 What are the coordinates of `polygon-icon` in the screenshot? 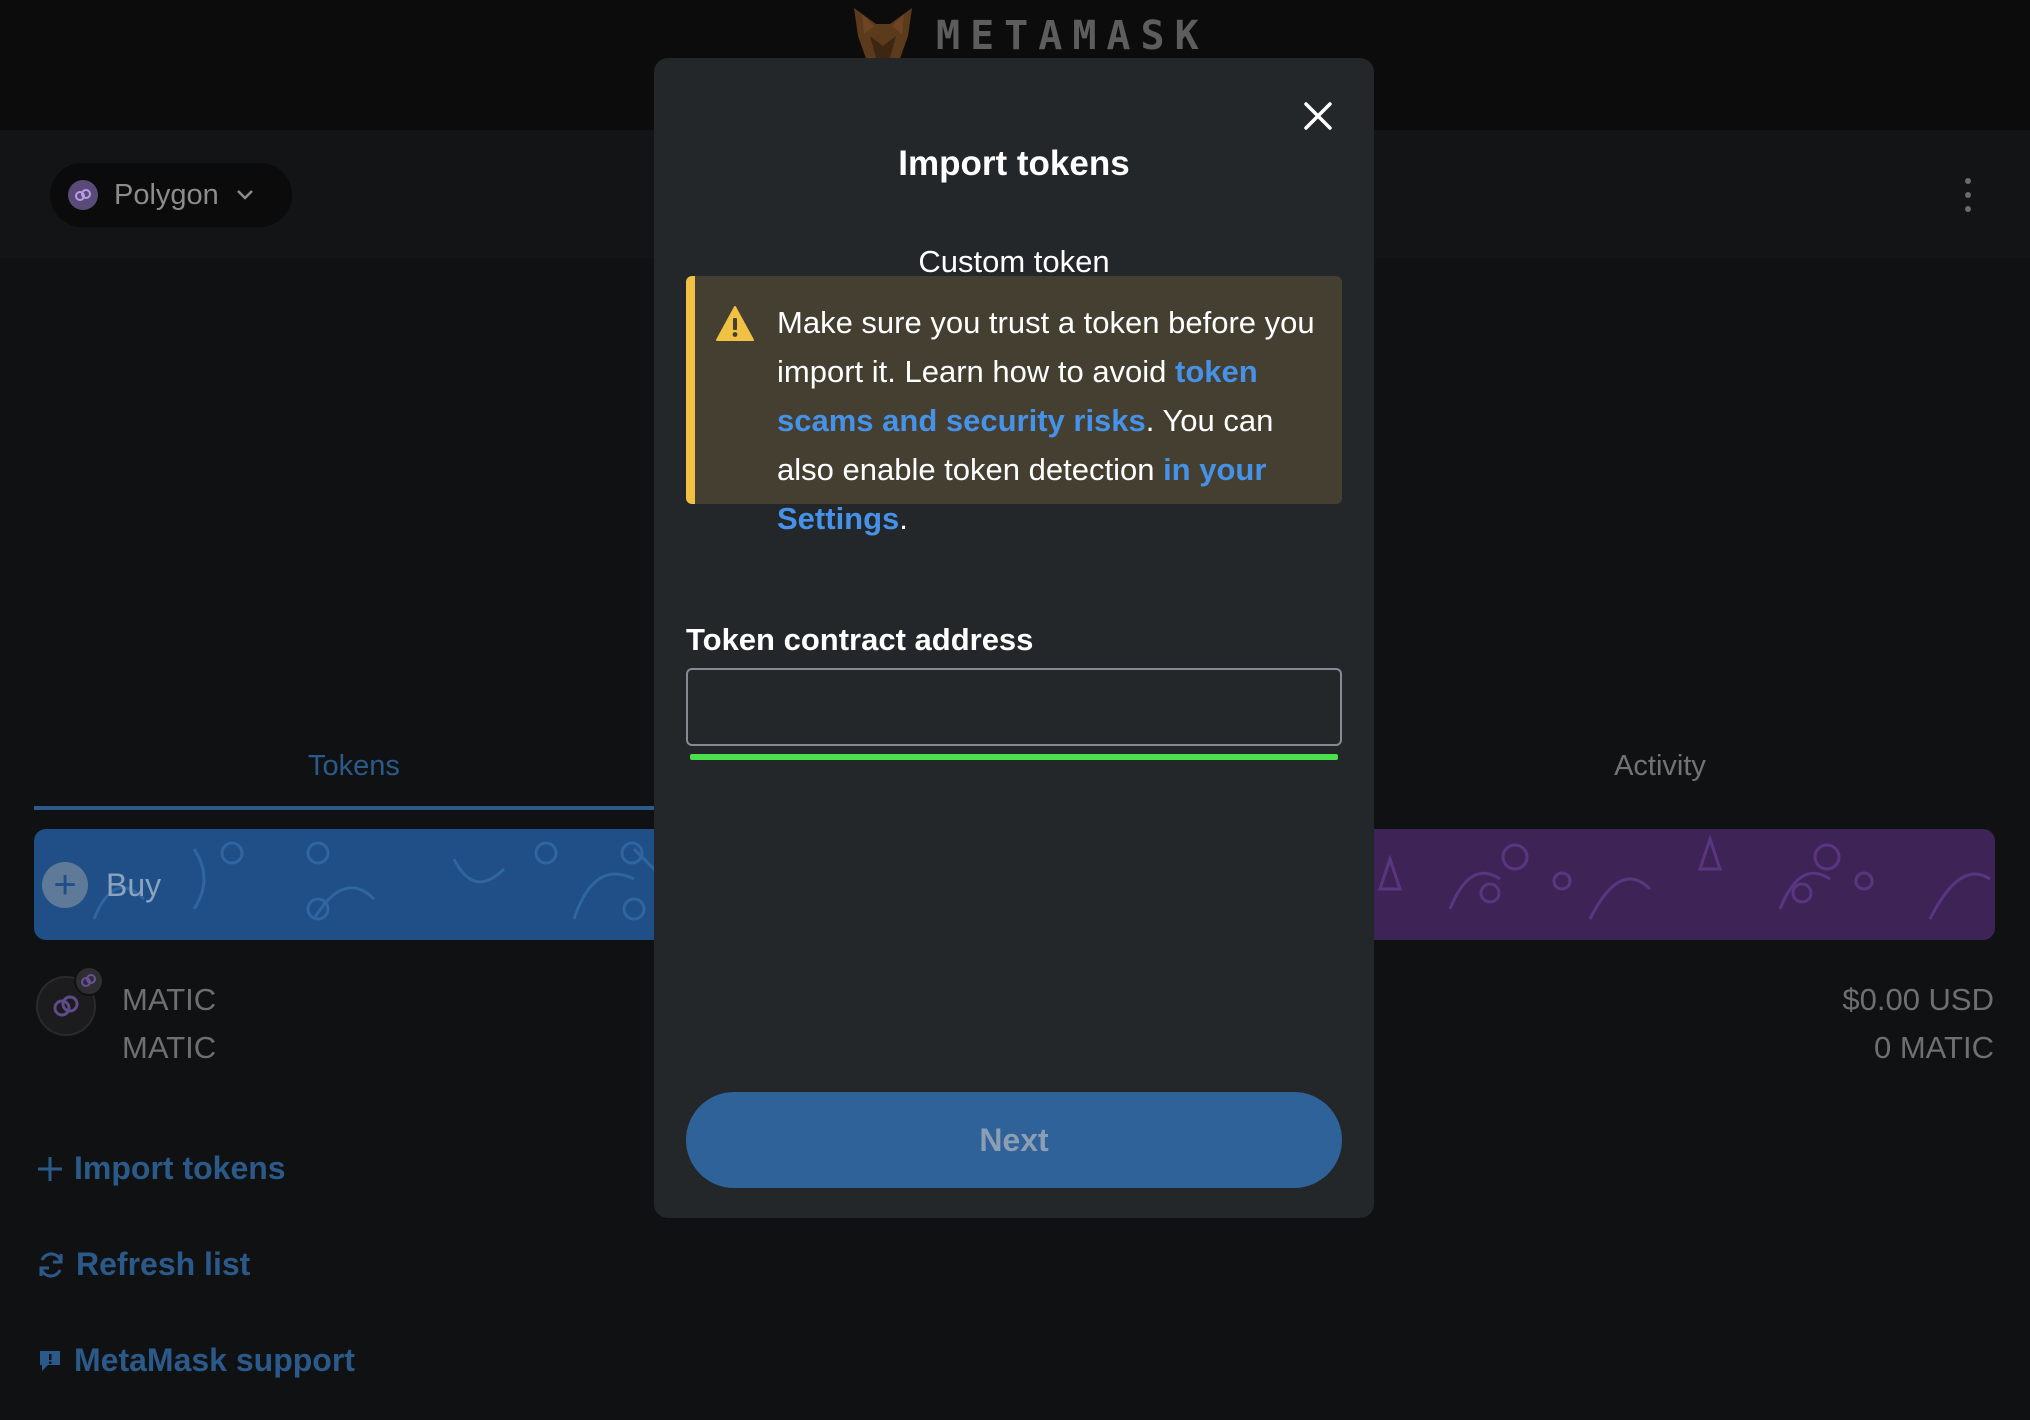 It's located at (83, 195).